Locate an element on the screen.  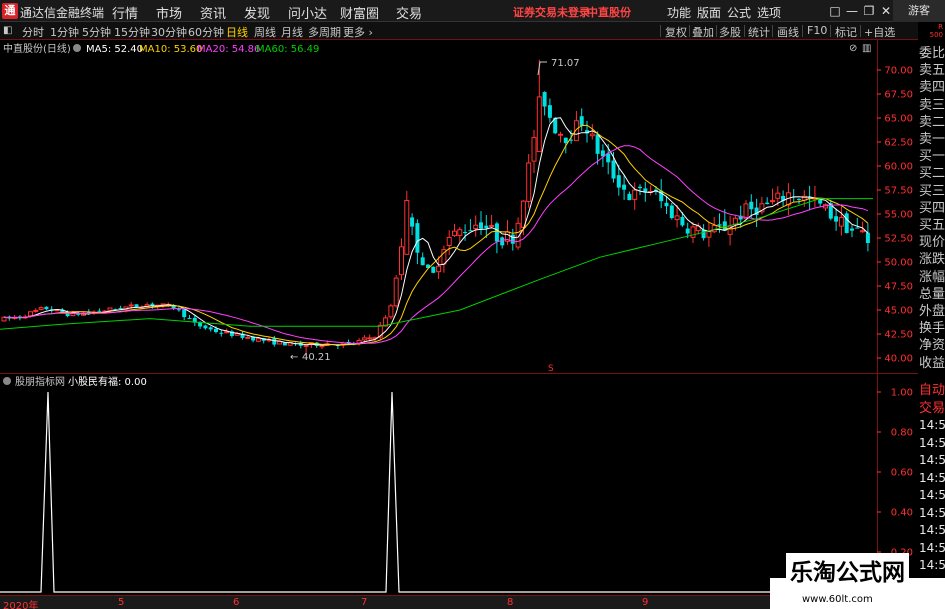
menu-hangqing: 行情 is located at coordinates (125, 12).